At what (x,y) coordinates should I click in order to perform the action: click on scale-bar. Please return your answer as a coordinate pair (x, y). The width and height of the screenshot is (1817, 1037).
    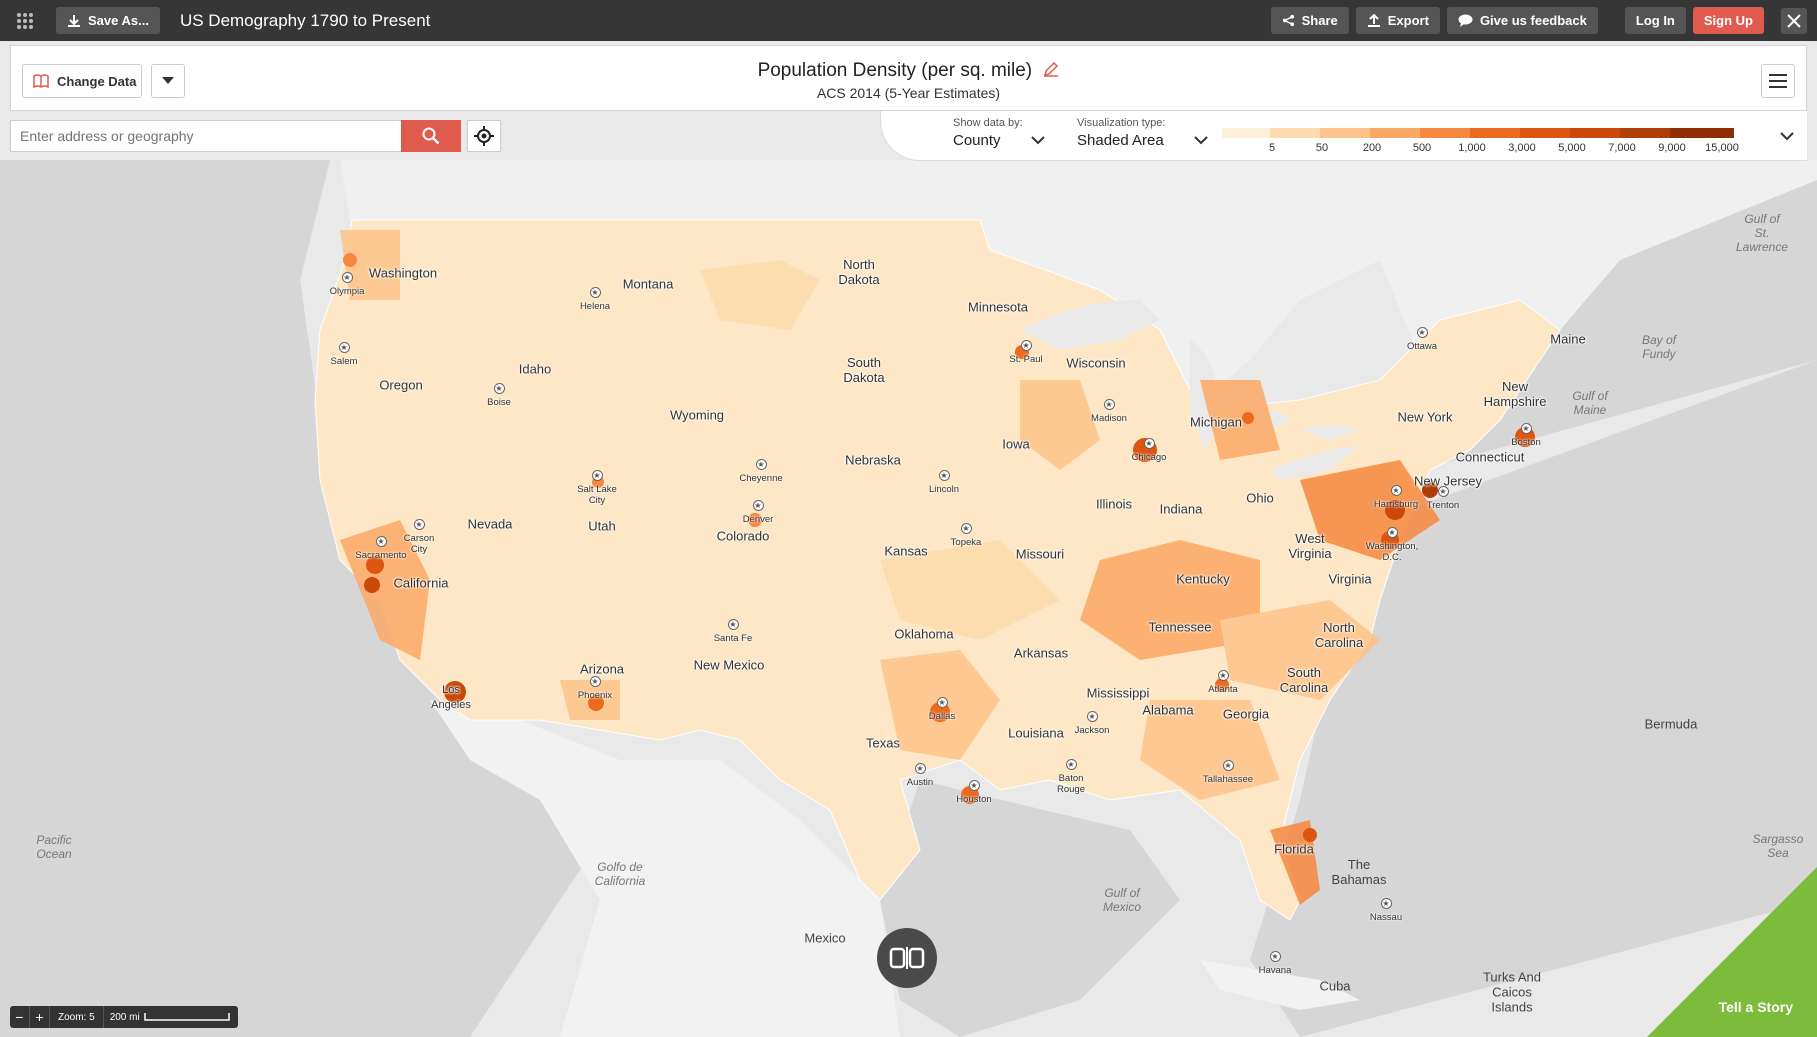
    Looking at the image, I should click on (186, 1017).